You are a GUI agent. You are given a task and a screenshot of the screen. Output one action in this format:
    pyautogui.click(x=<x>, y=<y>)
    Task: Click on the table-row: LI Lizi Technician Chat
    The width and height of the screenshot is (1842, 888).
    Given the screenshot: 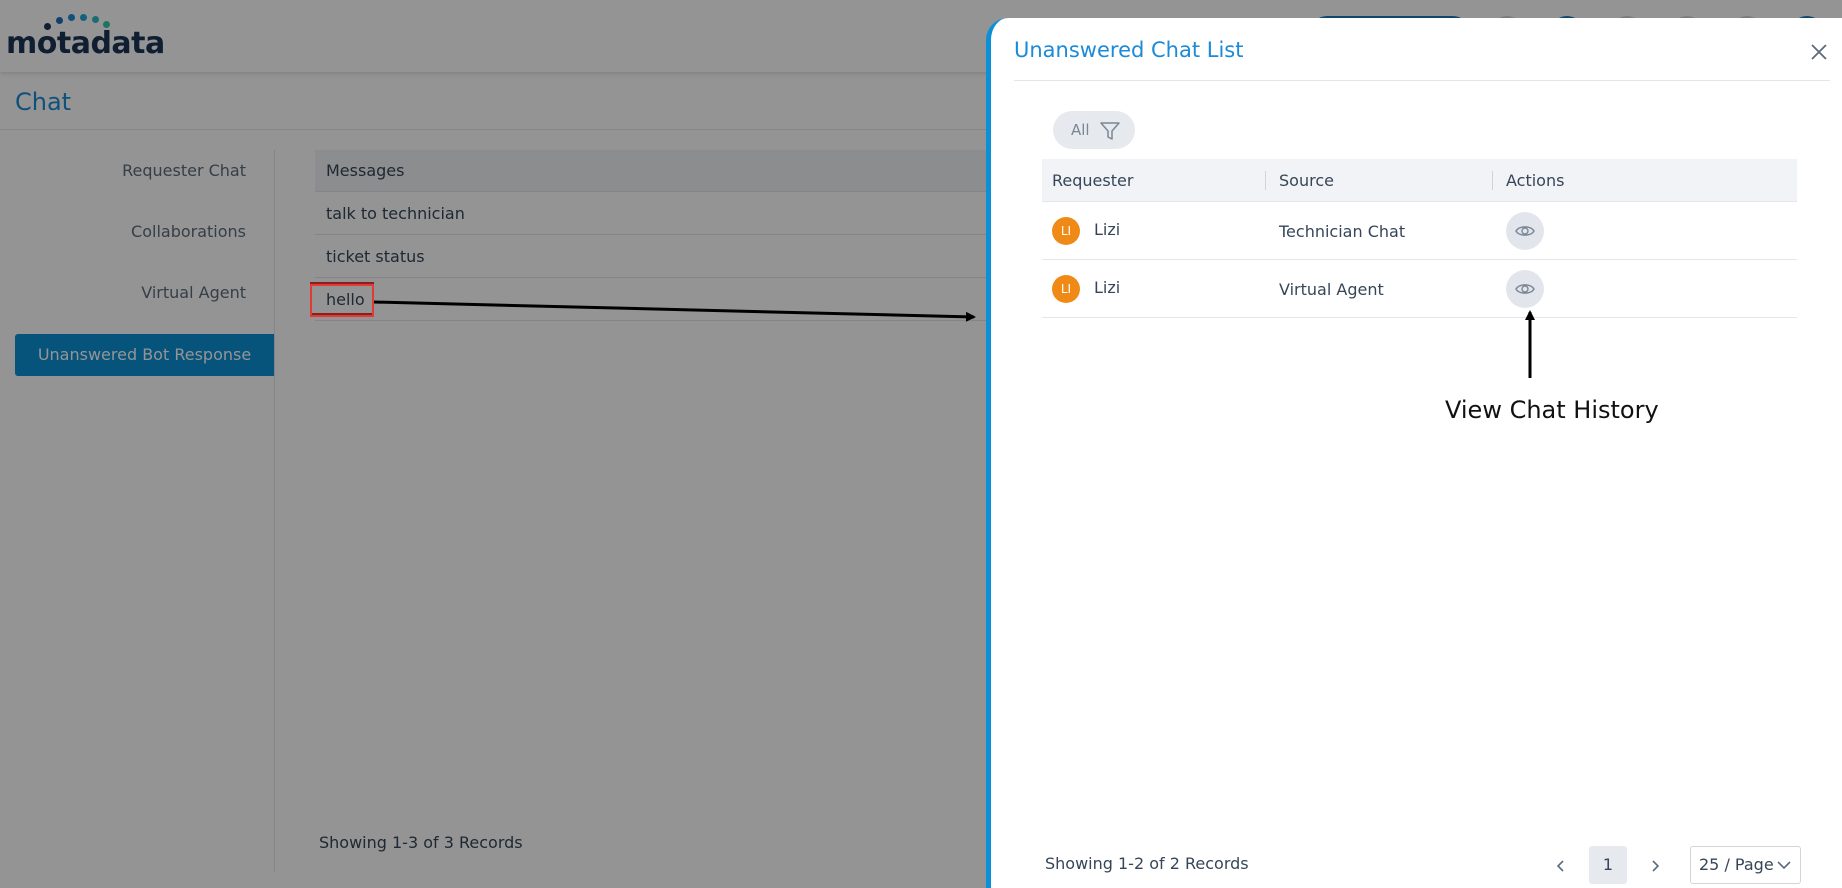 What is the action you would take?
    pyautogui.click(x=1419, y=231)
    